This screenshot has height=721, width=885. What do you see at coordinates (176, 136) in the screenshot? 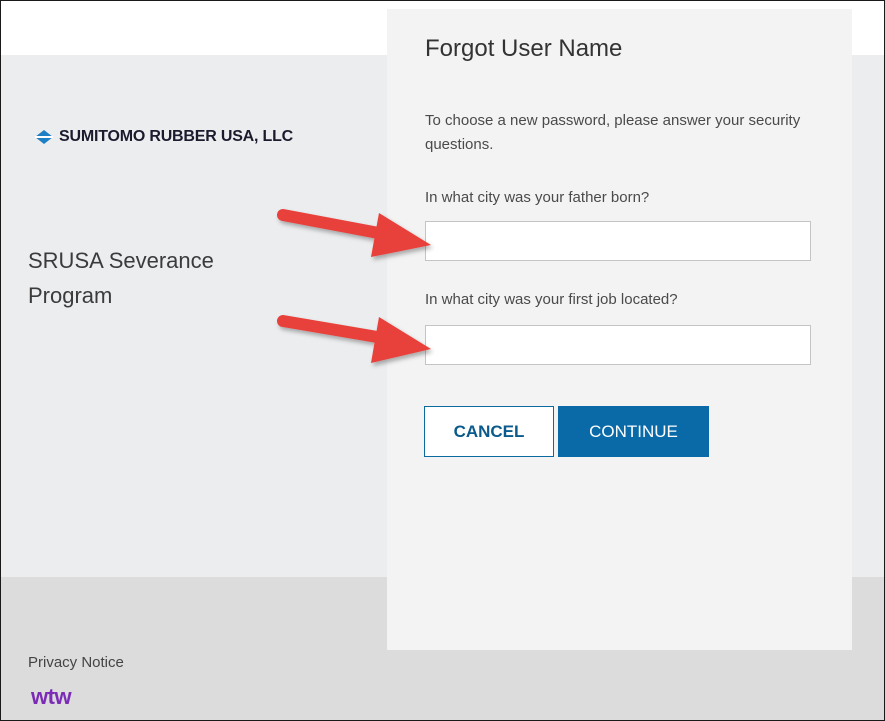
I see `brand-name: SUMITOMO RUBBER USA, LLC` at bounding box center [176, 136].